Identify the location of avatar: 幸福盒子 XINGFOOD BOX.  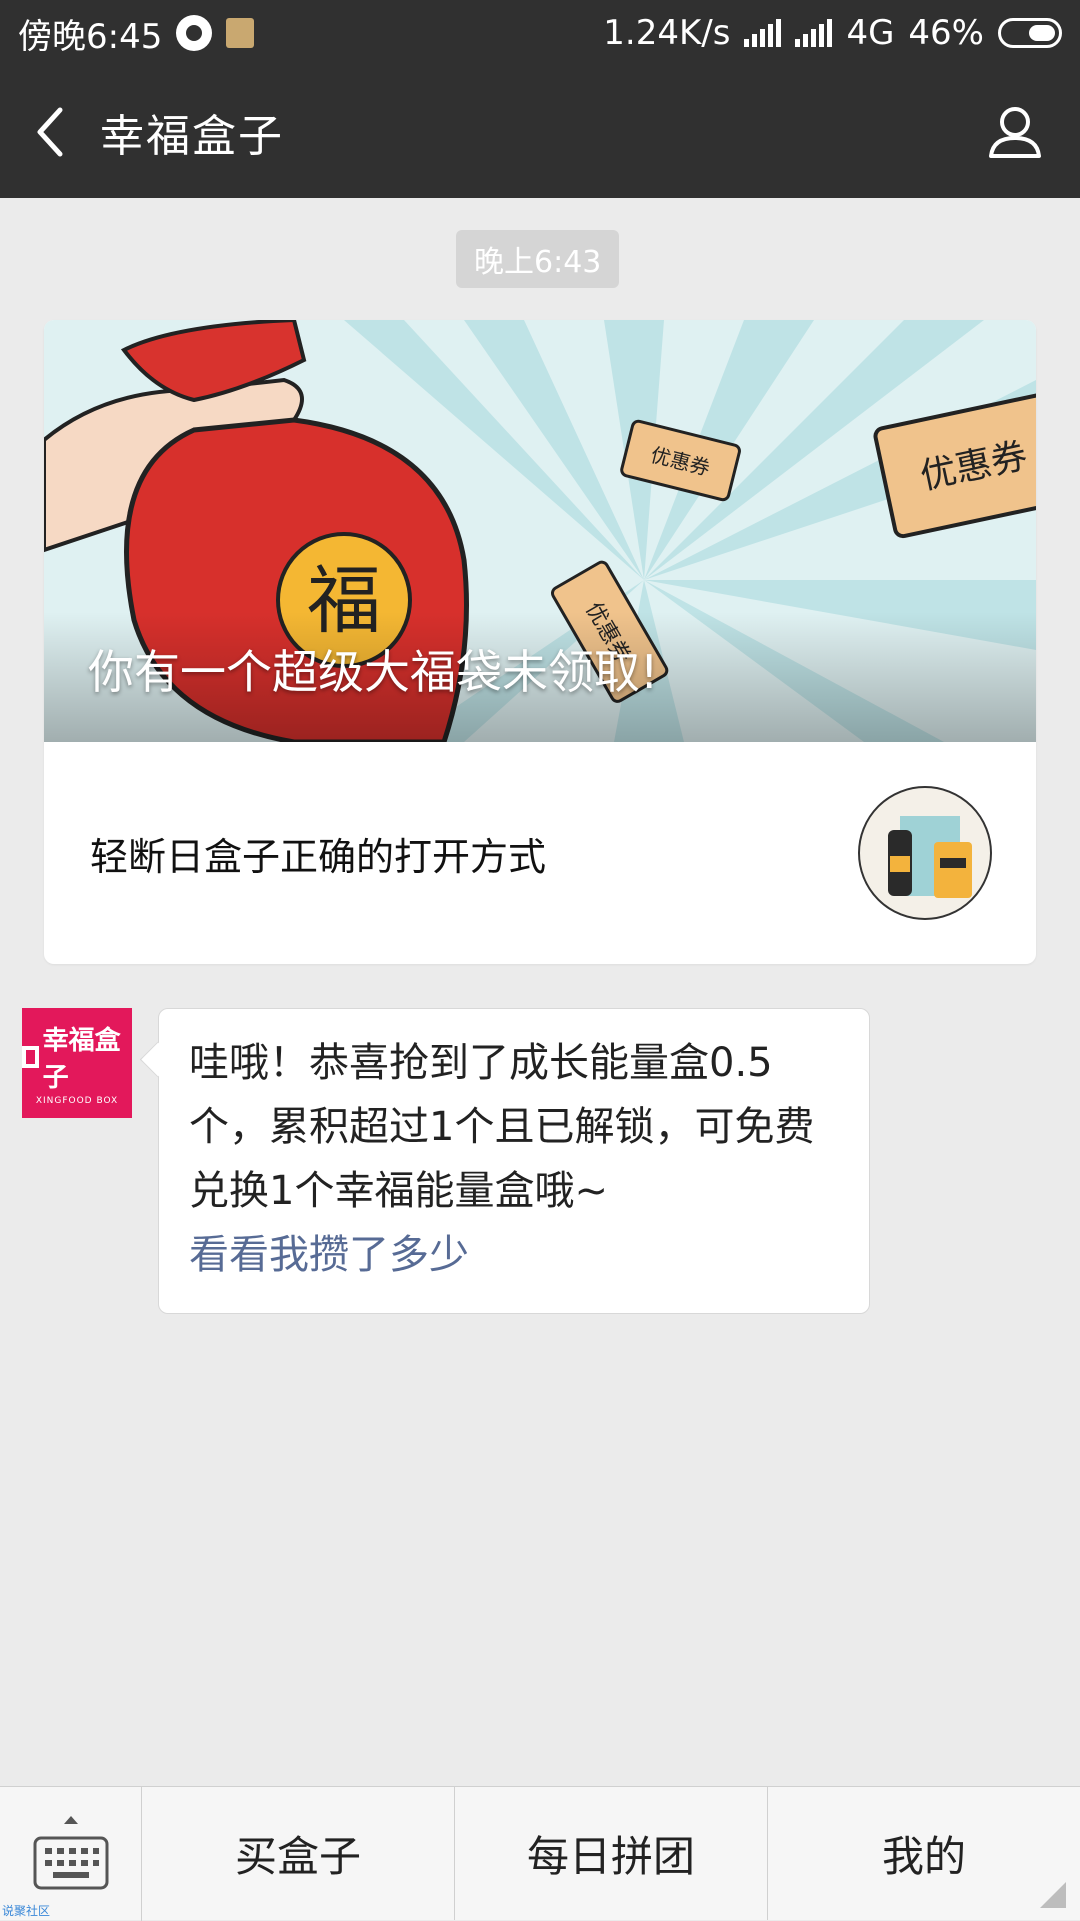
(77, 1063).